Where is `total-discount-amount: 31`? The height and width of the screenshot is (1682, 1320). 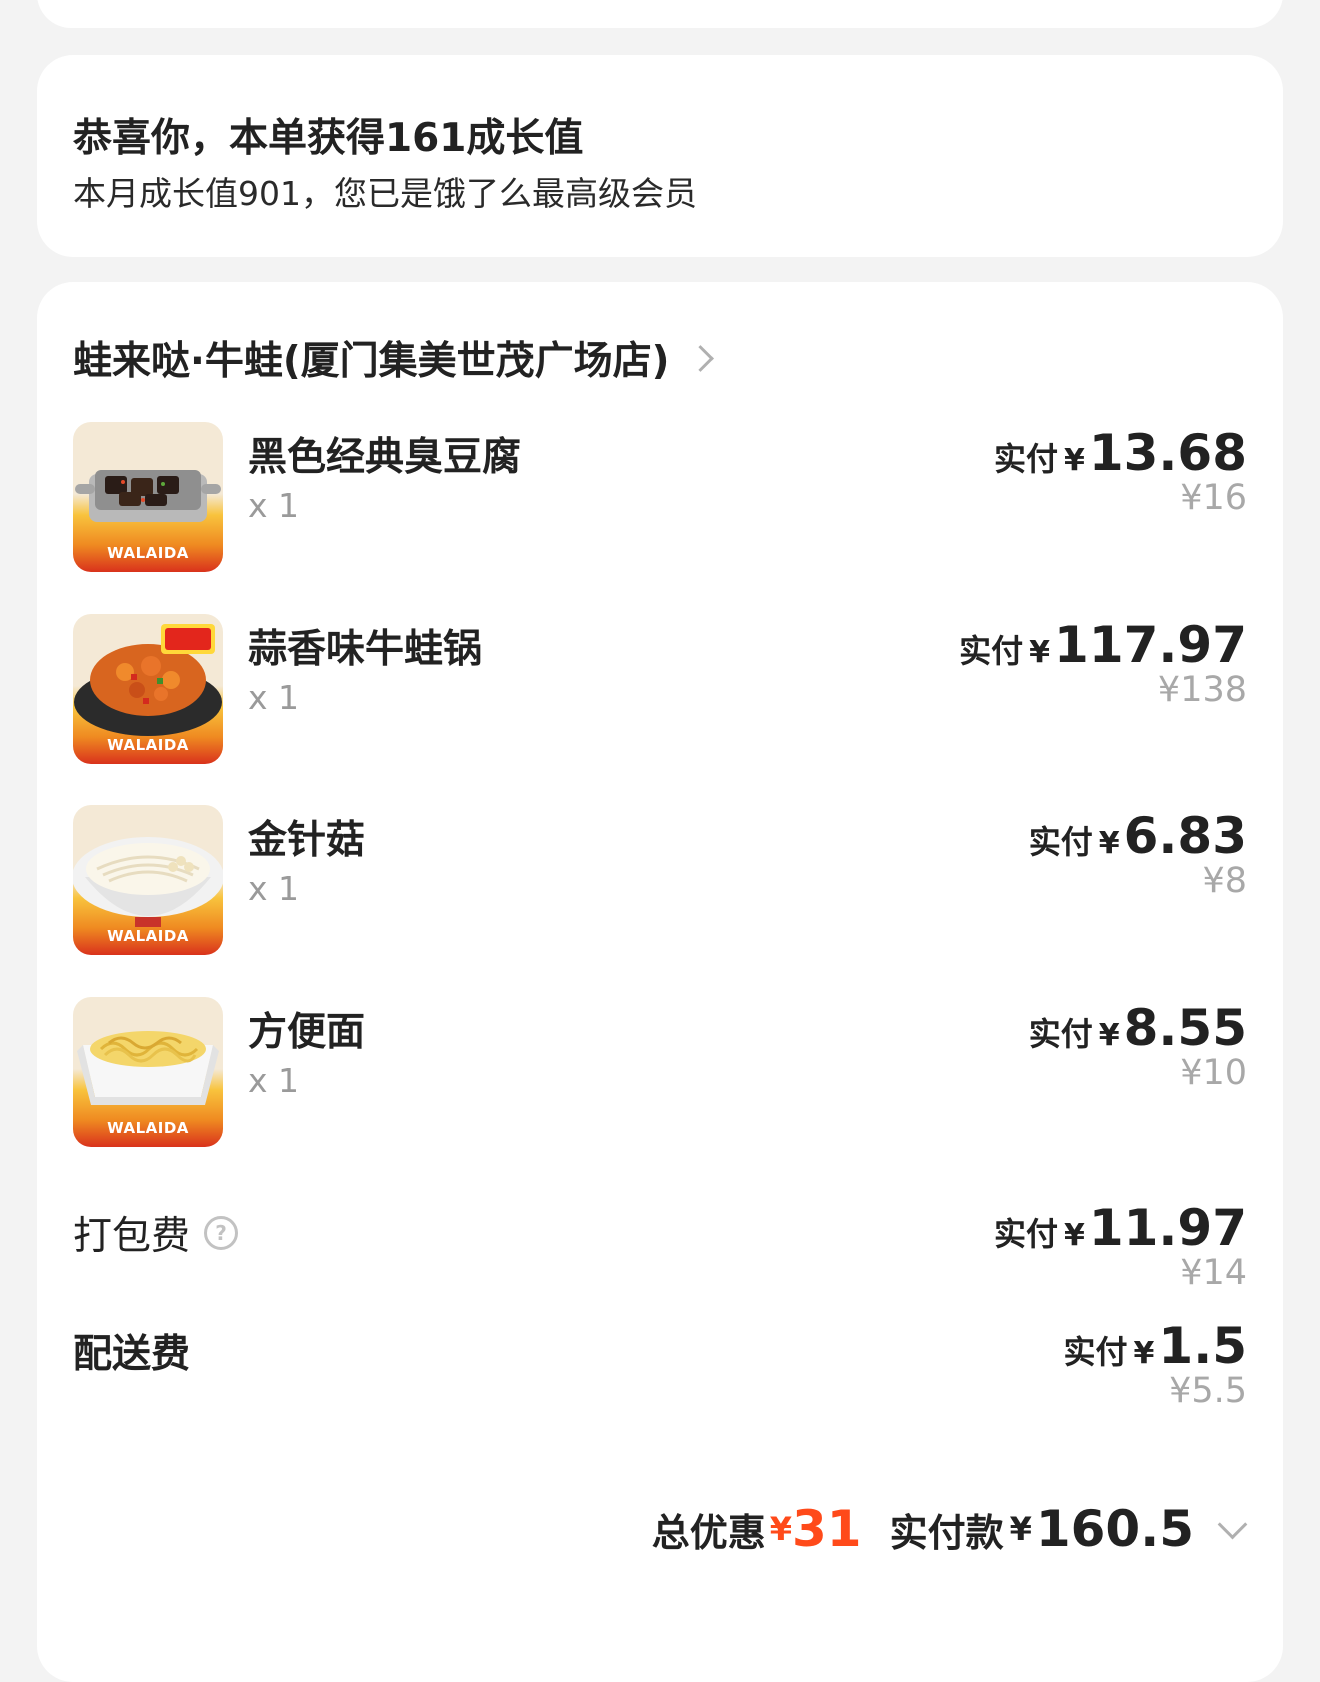 total-discount-amount: 31 is located at coordinates (826, 1529).